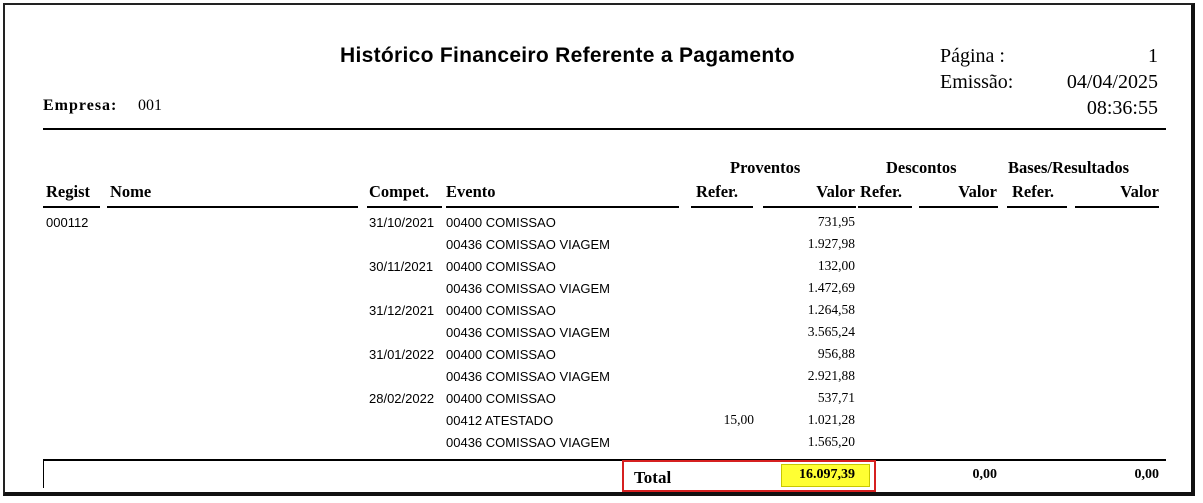  What do you see at coordinates (653, 477) in the screenshot?
I see `total-label: Total` at bounding box center [653, 477].